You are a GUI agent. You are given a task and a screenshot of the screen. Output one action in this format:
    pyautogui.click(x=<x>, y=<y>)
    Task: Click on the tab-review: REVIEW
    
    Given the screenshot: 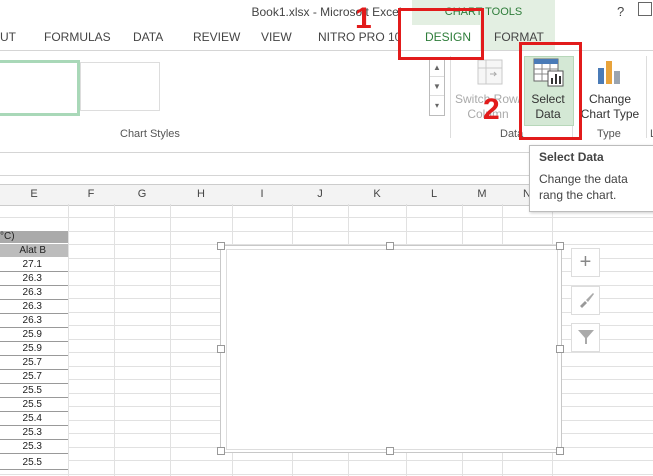 What is the action you would take?
    pyautogui.click(x=216, y=37)
    